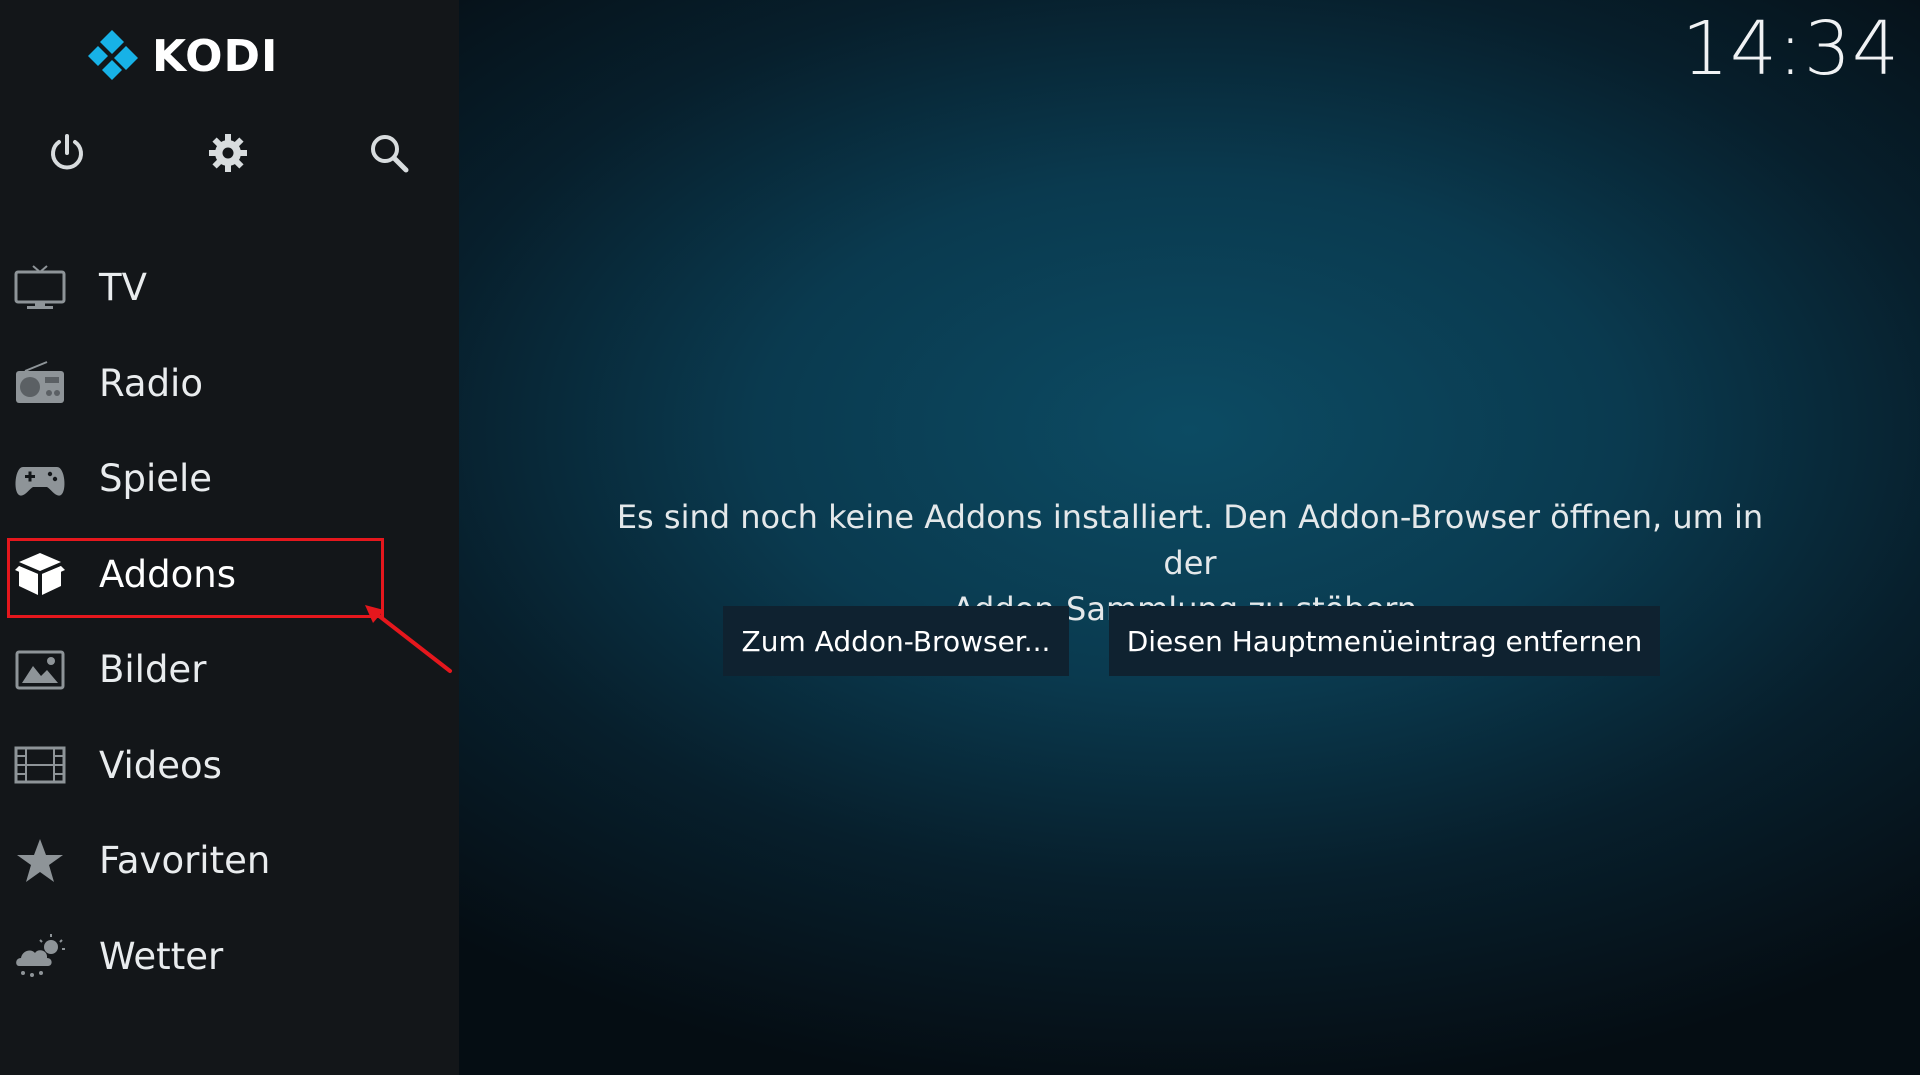 The height and width of the screenshot is (1075, 1920). Describe the element at coordinates (228, 153) in the screenshot. I see `gear-icon` at that location.